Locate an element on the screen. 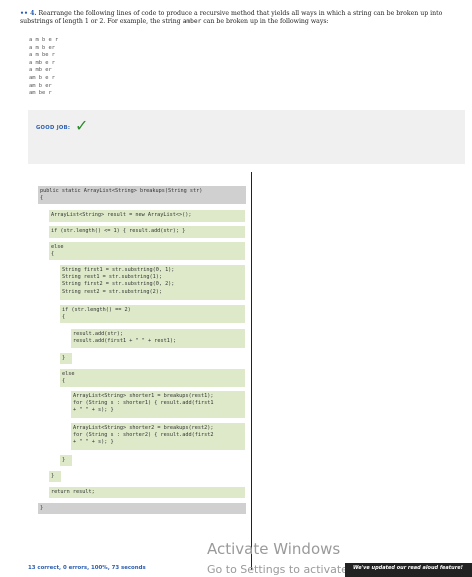 This screenshot has width=472, height=577. example-item: am be r is located at coordinates (40, 93).